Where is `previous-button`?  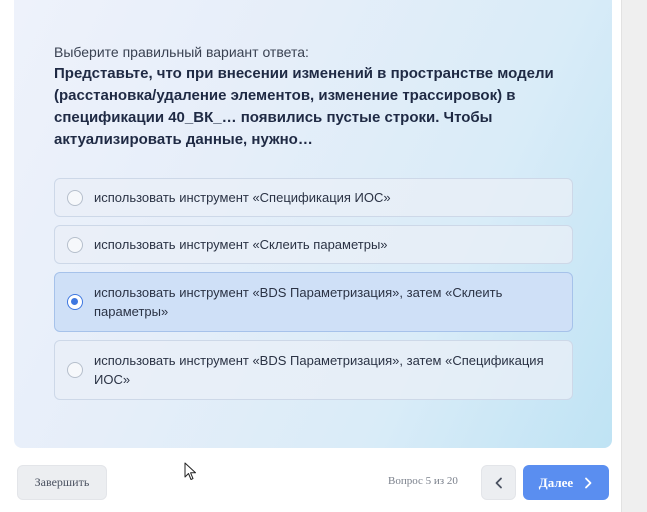 previous-button is located at coordinates (498, 482).